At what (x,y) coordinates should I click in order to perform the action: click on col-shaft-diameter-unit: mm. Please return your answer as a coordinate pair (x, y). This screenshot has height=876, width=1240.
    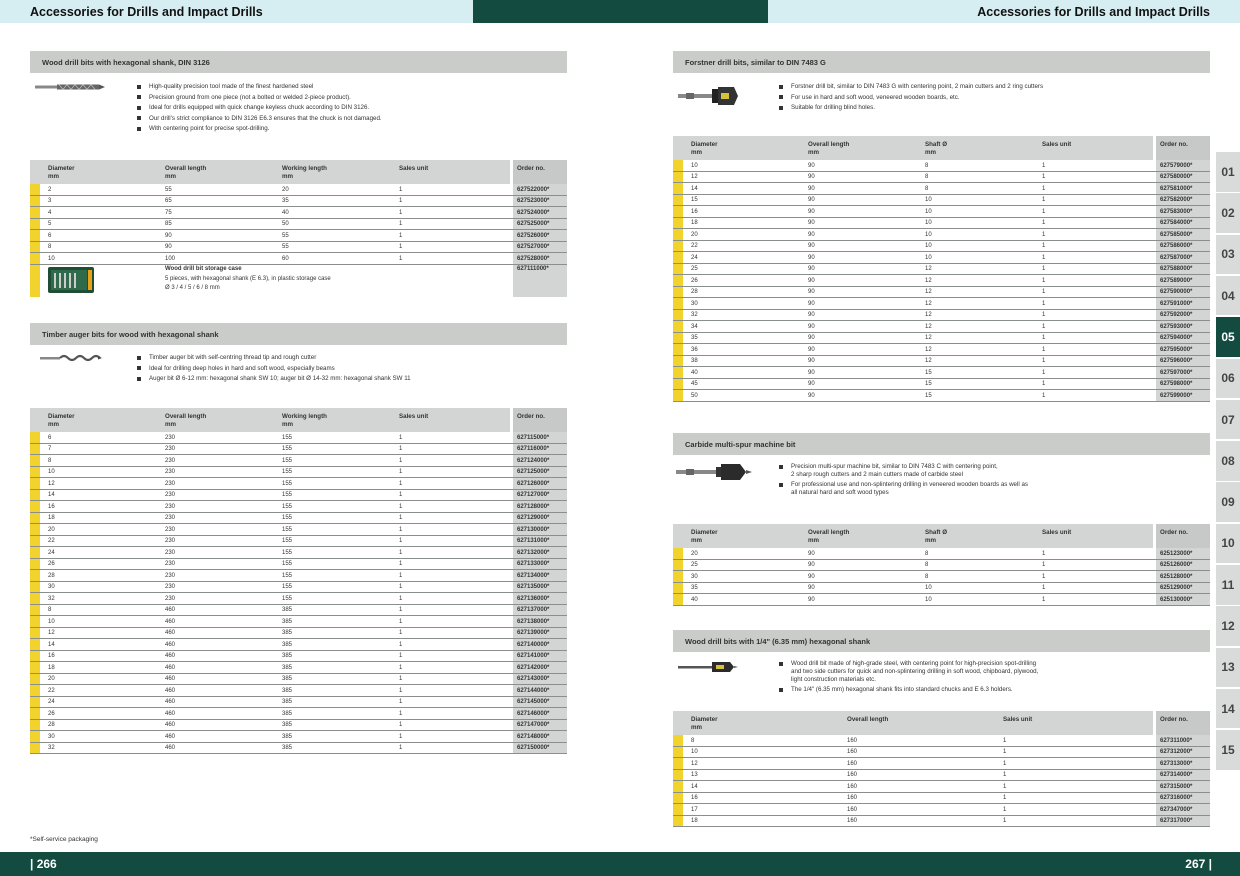
    Looking at the image, I should click on (931, 153).